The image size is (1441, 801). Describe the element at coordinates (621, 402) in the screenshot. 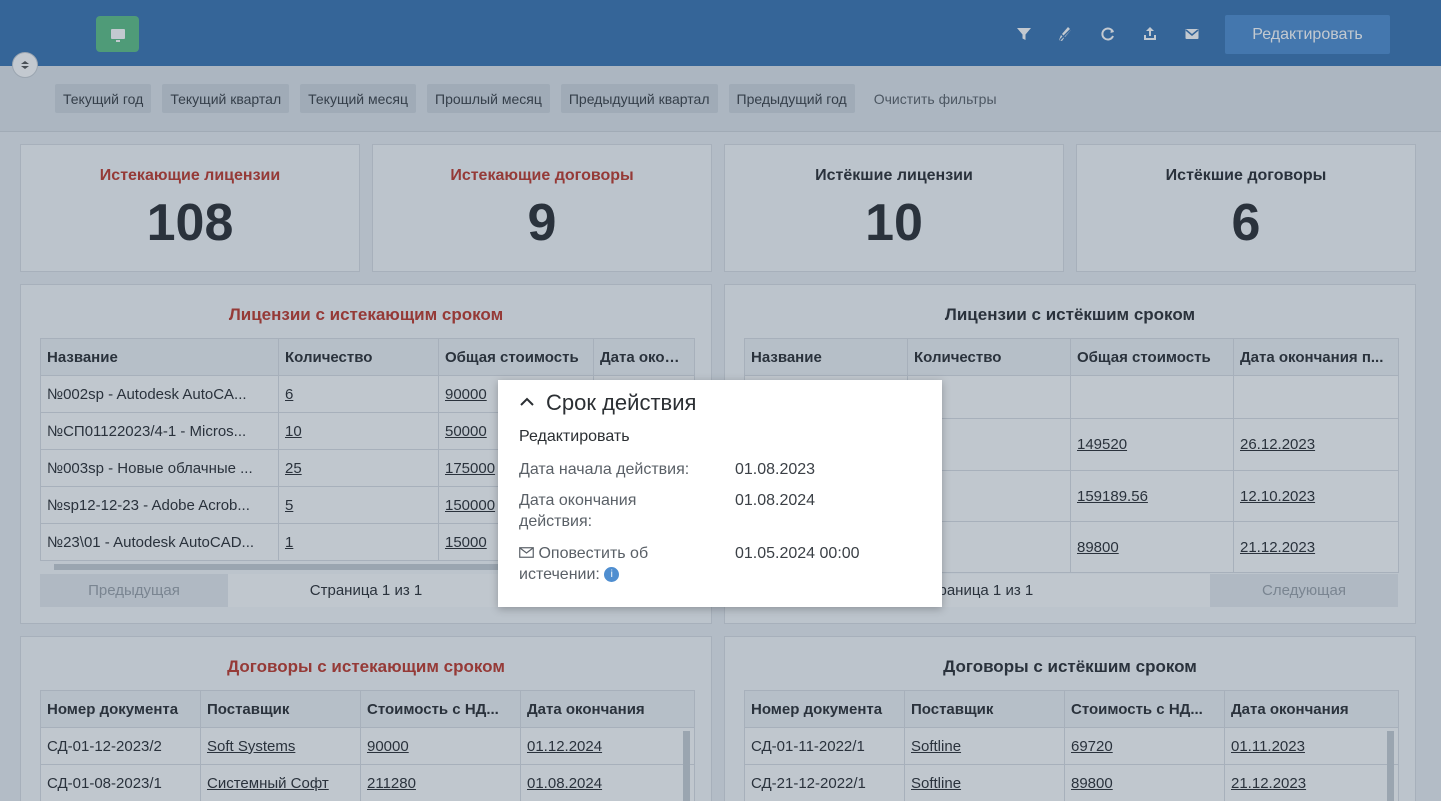

I see `popup-title: Срок действия` at that location.